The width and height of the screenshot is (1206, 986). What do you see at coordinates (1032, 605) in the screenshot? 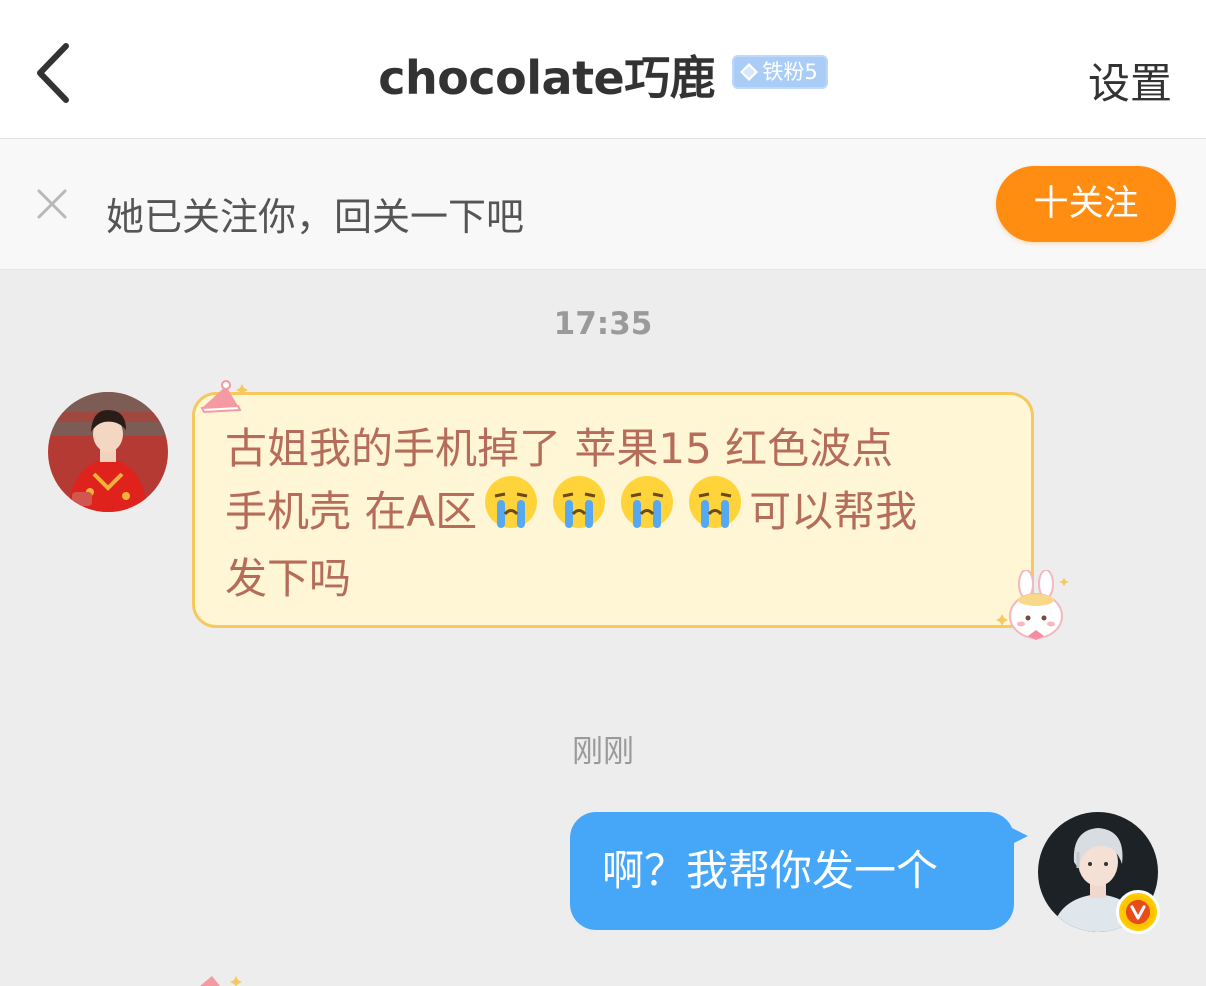
I see `bunny-sticker-icon` at bounding box center [1032, 605].